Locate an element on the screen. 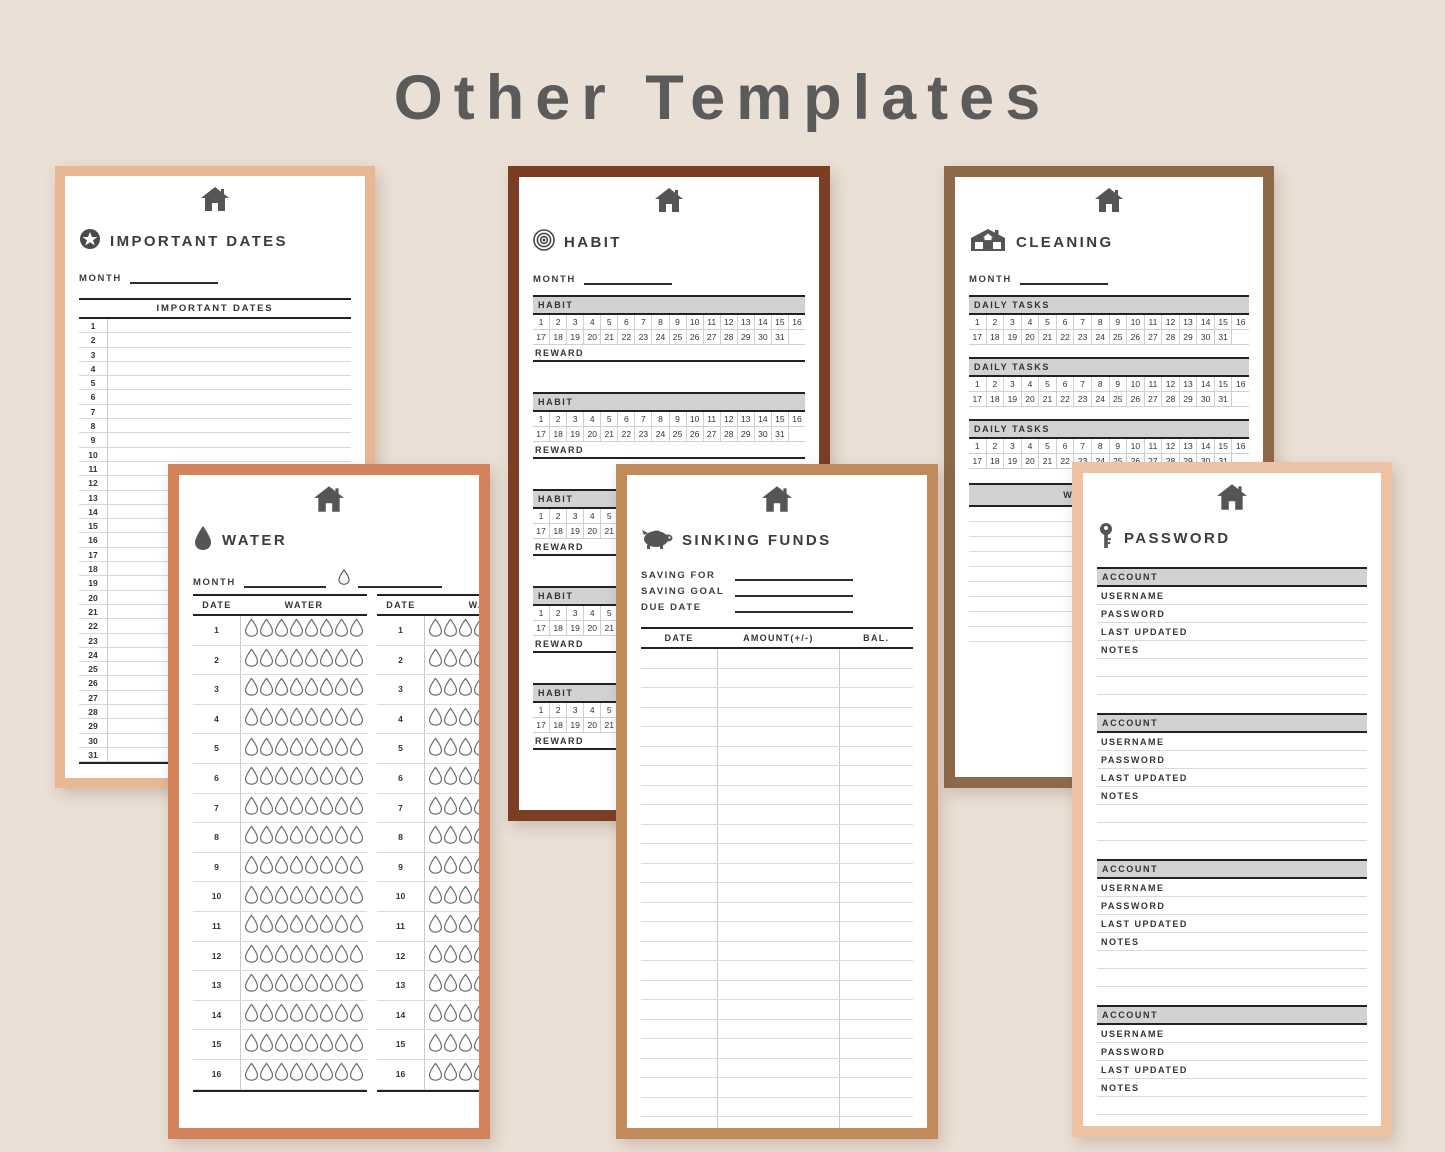  table-row: 5 is located at coordinates (428, 749).